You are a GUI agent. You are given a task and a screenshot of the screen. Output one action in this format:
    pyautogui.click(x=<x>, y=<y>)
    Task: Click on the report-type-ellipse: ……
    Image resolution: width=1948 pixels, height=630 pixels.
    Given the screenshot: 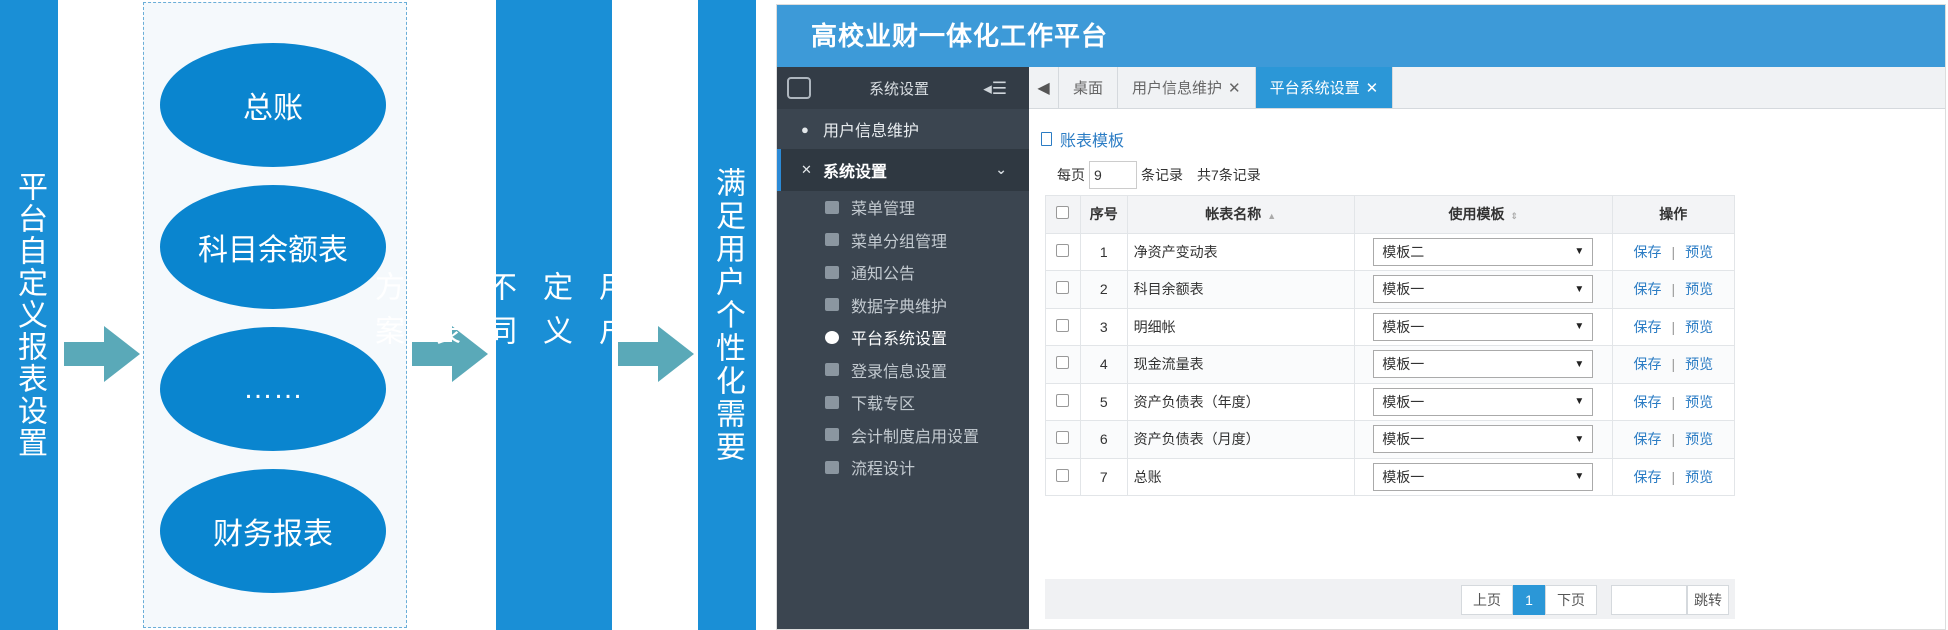 What is the action you would take?
    pyautogui.click(x=273, y=389)
    